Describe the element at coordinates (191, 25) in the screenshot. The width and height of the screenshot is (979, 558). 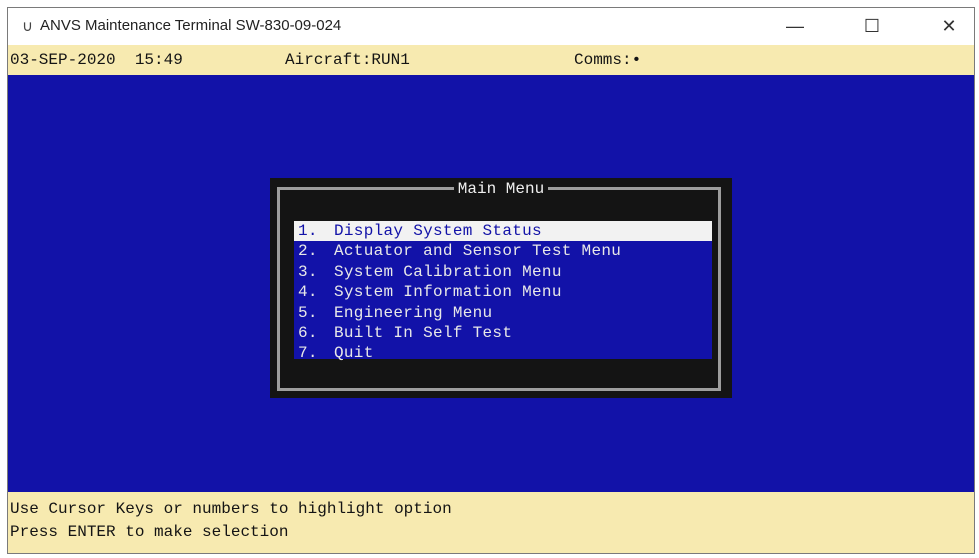
I see `window-title: ANVS Maintenance Terminal SW-830-09-024` at that location.